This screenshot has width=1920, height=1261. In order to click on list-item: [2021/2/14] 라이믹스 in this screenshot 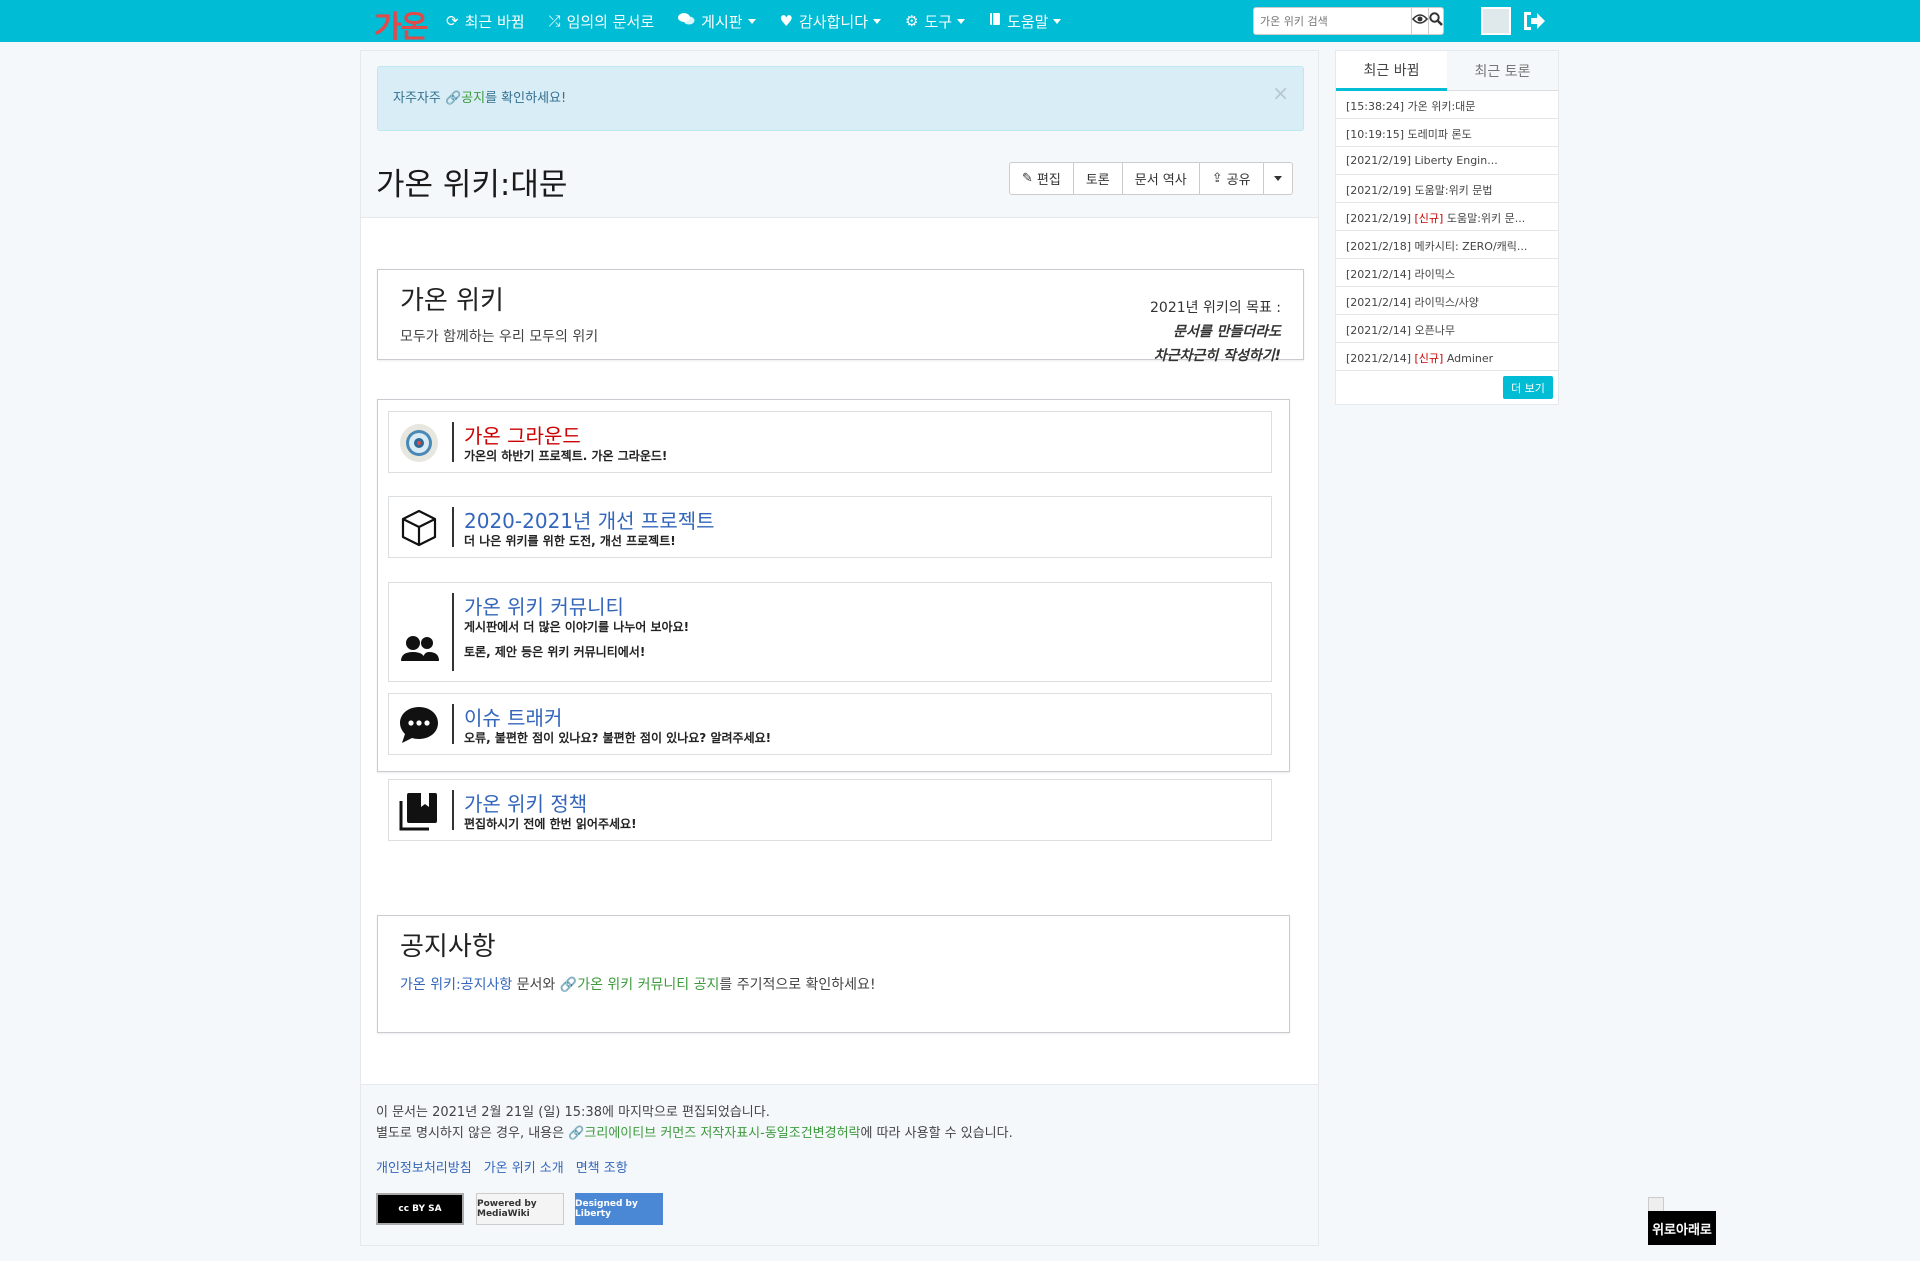, I will do `click(1447, 273)`.